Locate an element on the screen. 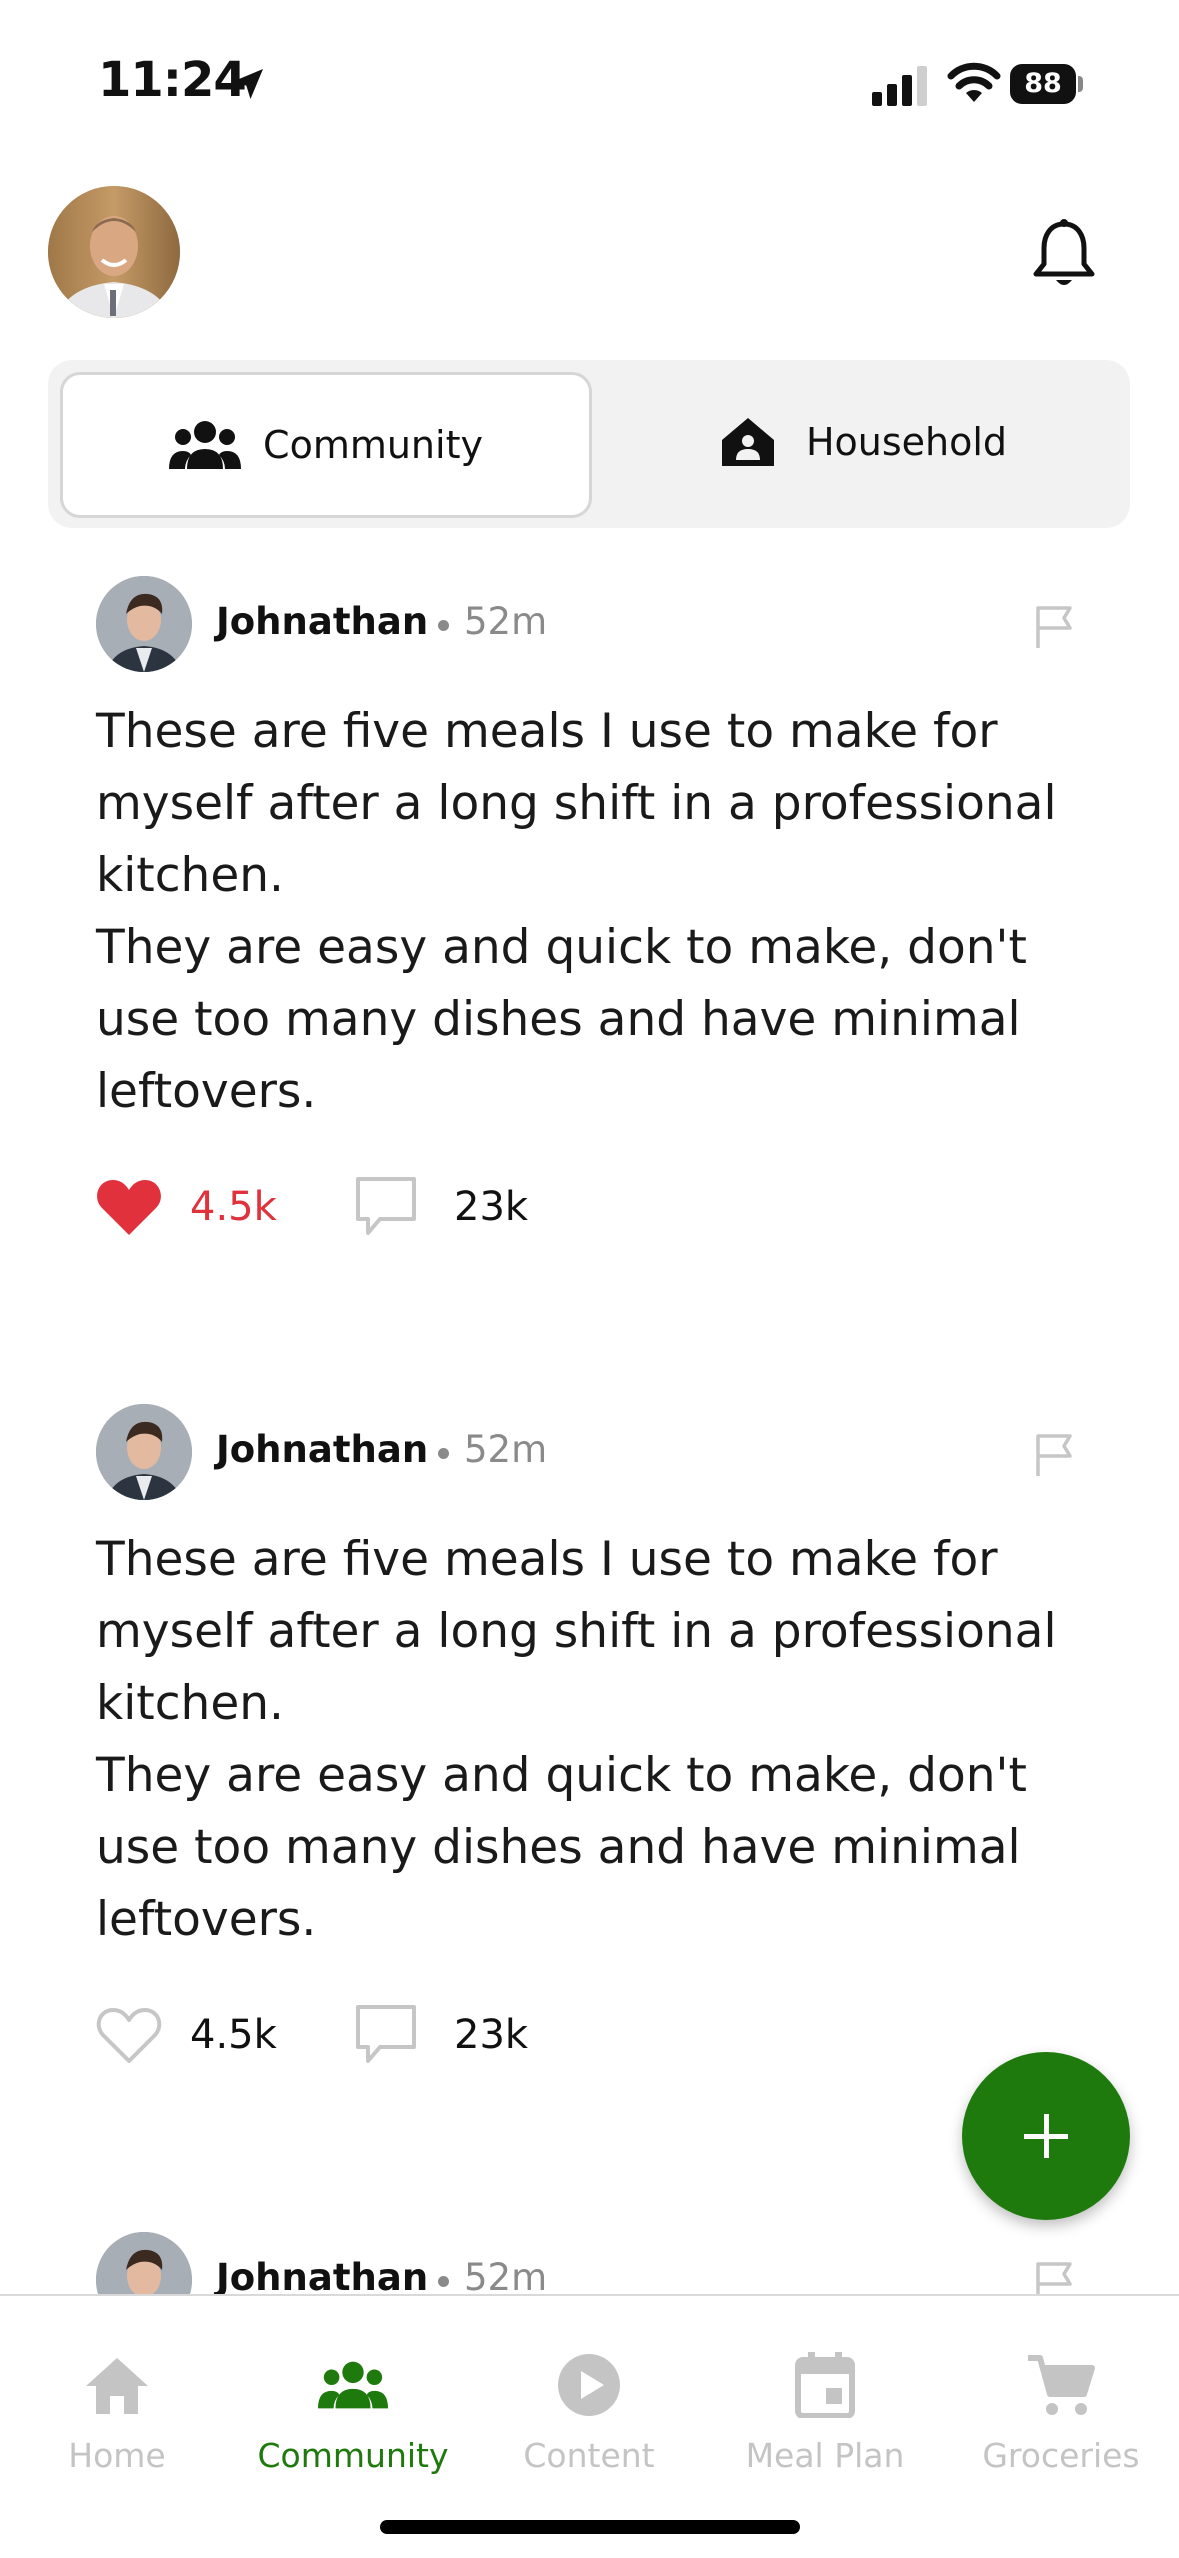 The width and height of the screenshot is (1179, 2558). status-time: 11:24 is located at coordinates (172, 80).